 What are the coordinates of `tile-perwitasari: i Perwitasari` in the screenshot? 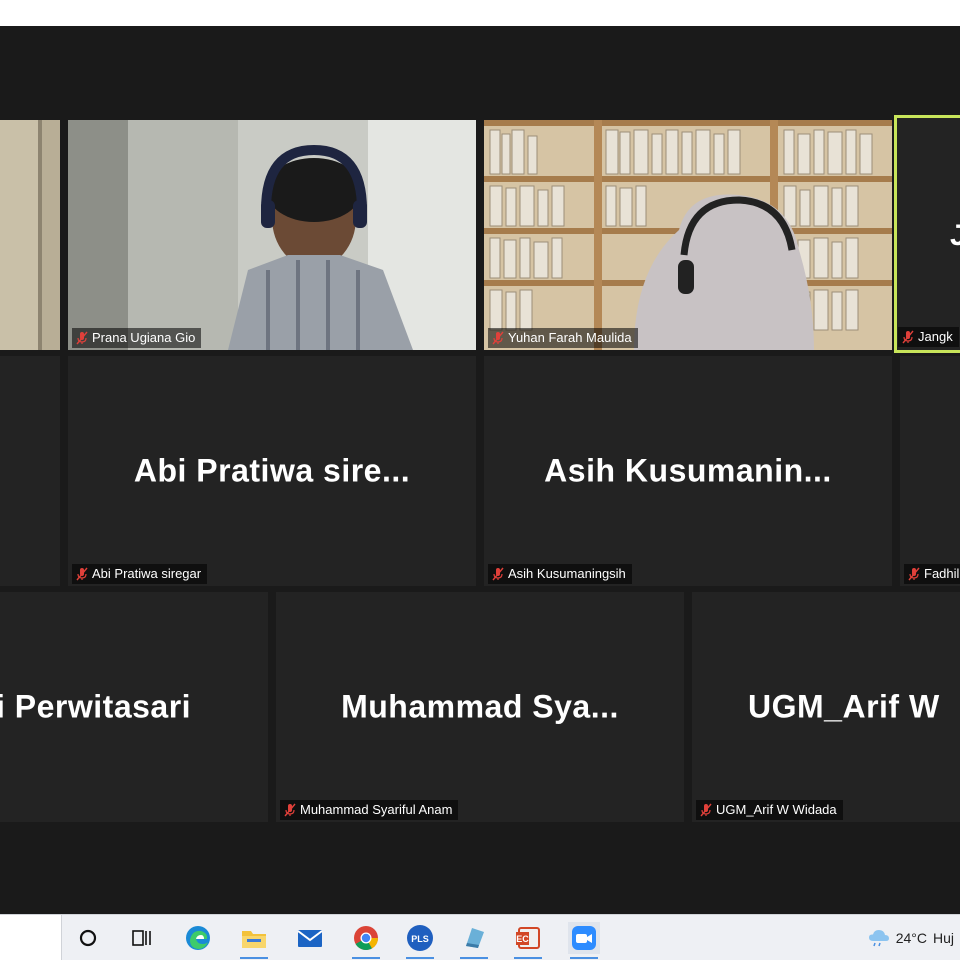 It's located at (134, 707).